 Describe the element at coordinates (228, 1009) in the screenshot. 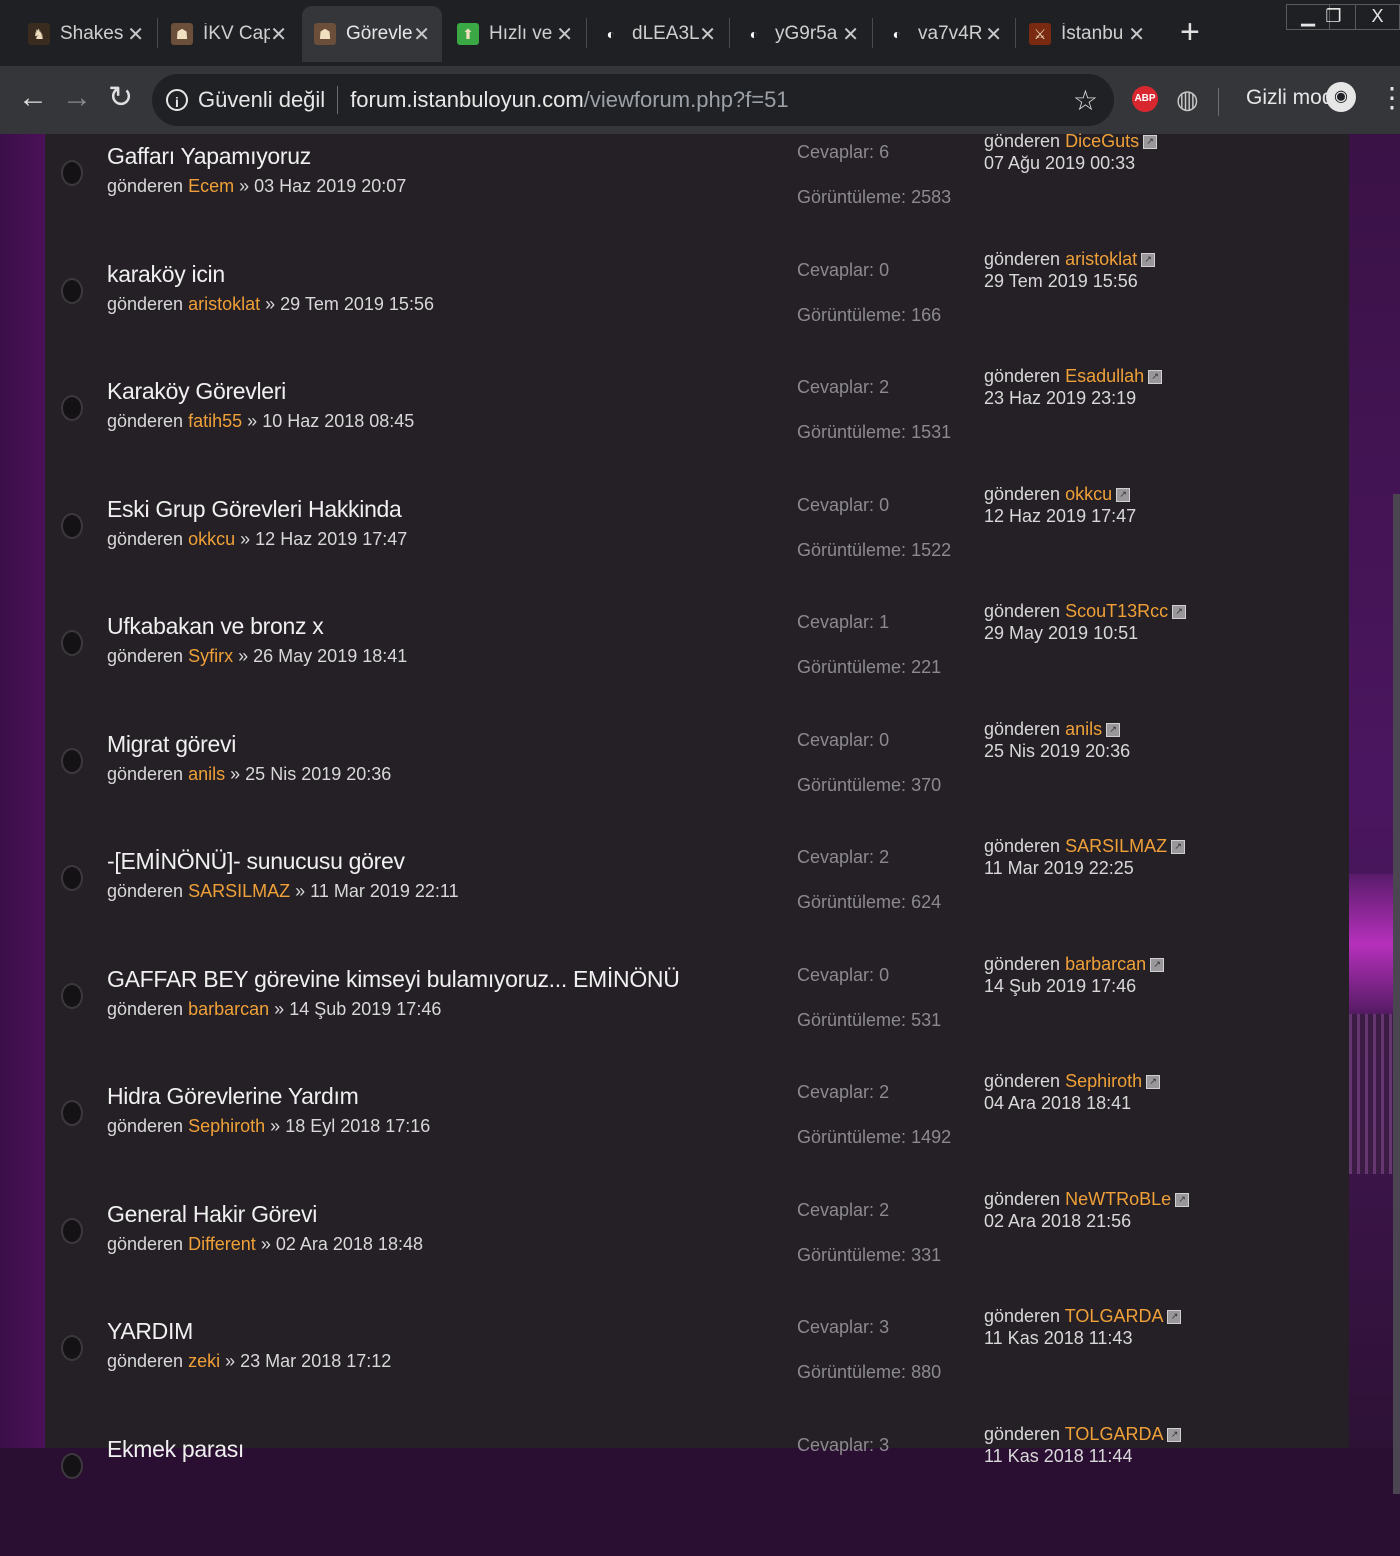

I see `author-link: barbarcan` at that location.